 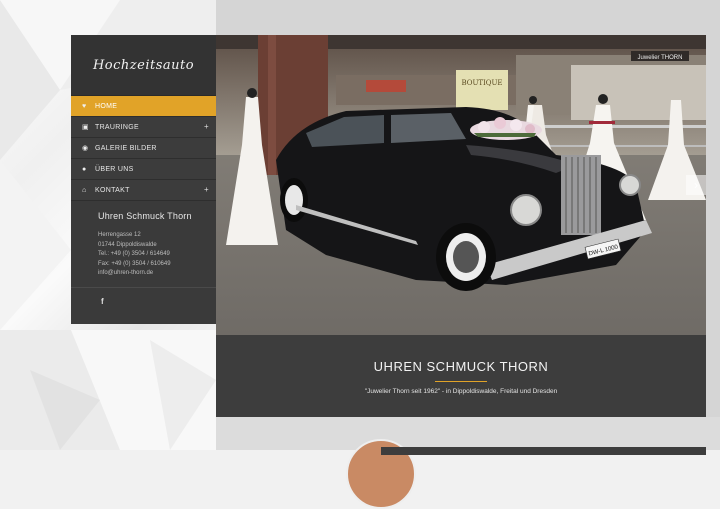 I want to click on nav-item-label: Trauringe, so click(x=117, y=127).